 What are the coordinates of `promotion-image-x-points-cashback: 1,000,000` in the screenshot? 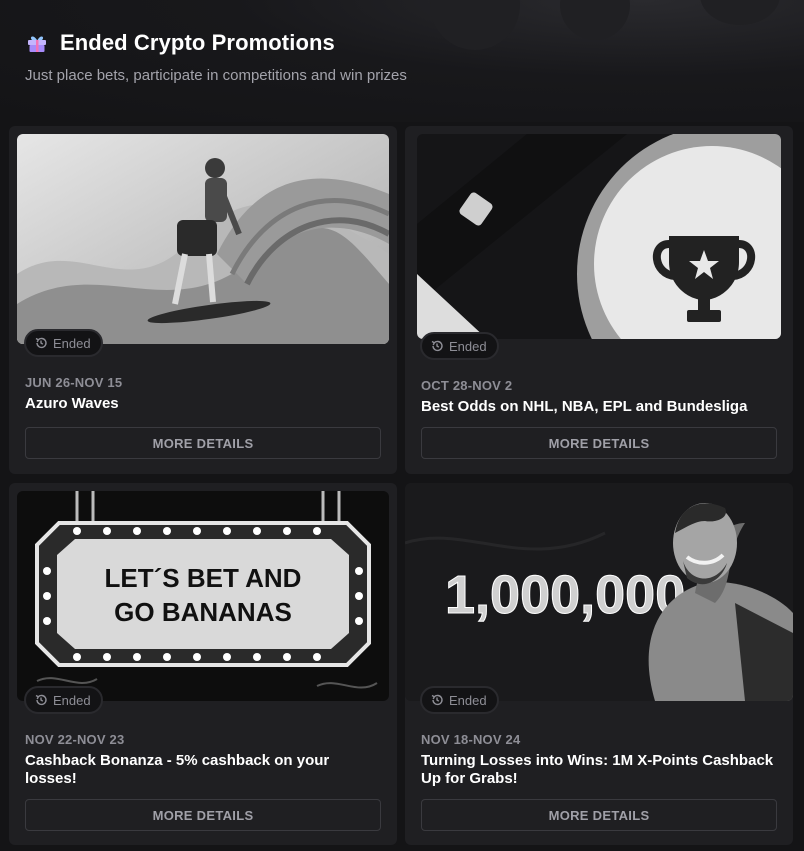 It's located at (599, 592).